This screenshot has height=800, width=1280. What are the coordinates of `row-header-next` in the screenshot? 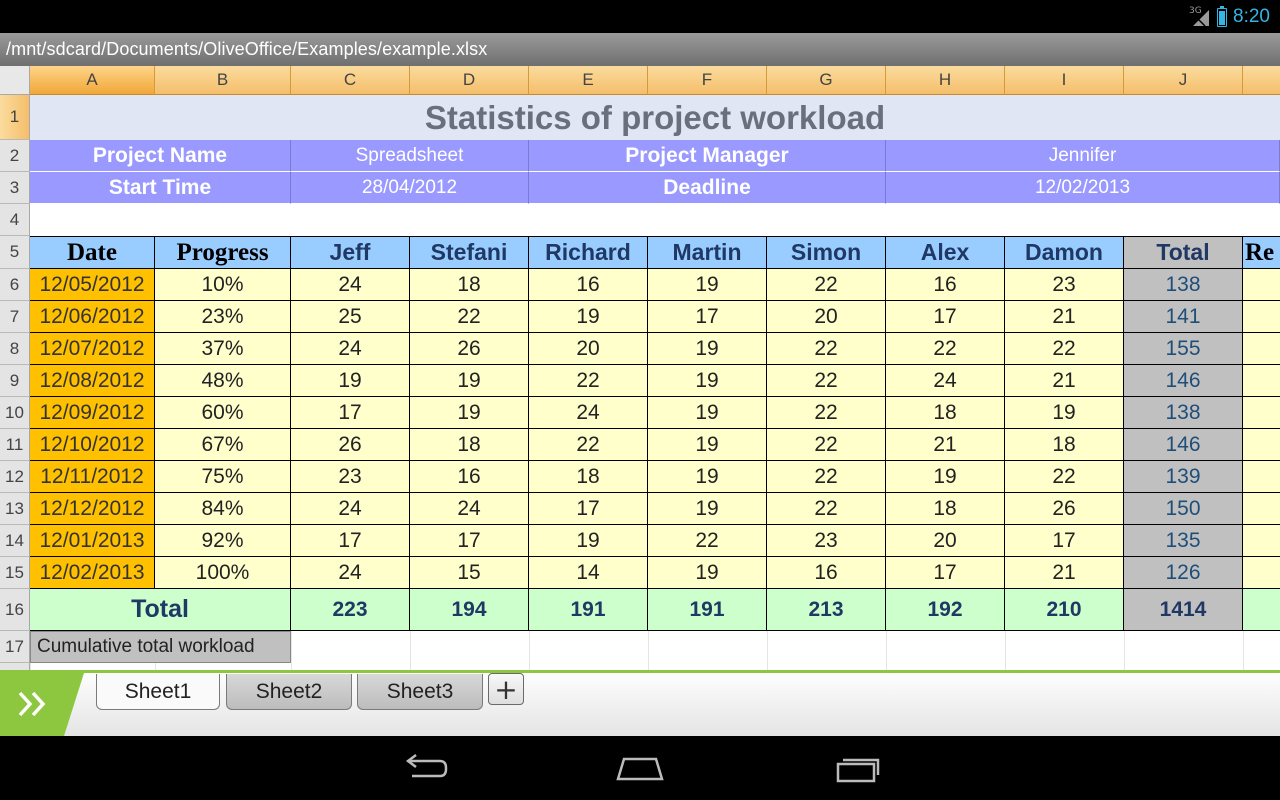 It's located at (15, 666).